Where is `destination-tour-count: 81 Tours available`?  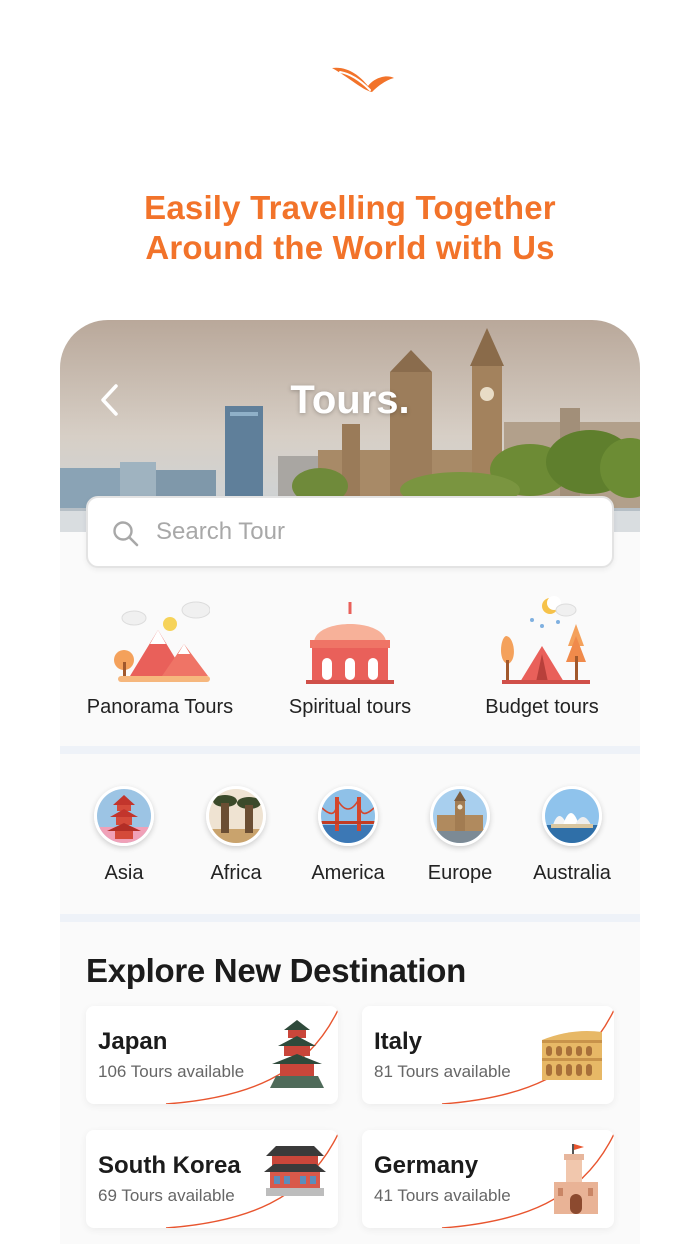 destination-tour-count: 81 Tours available is located at coordinates (442, 1071).